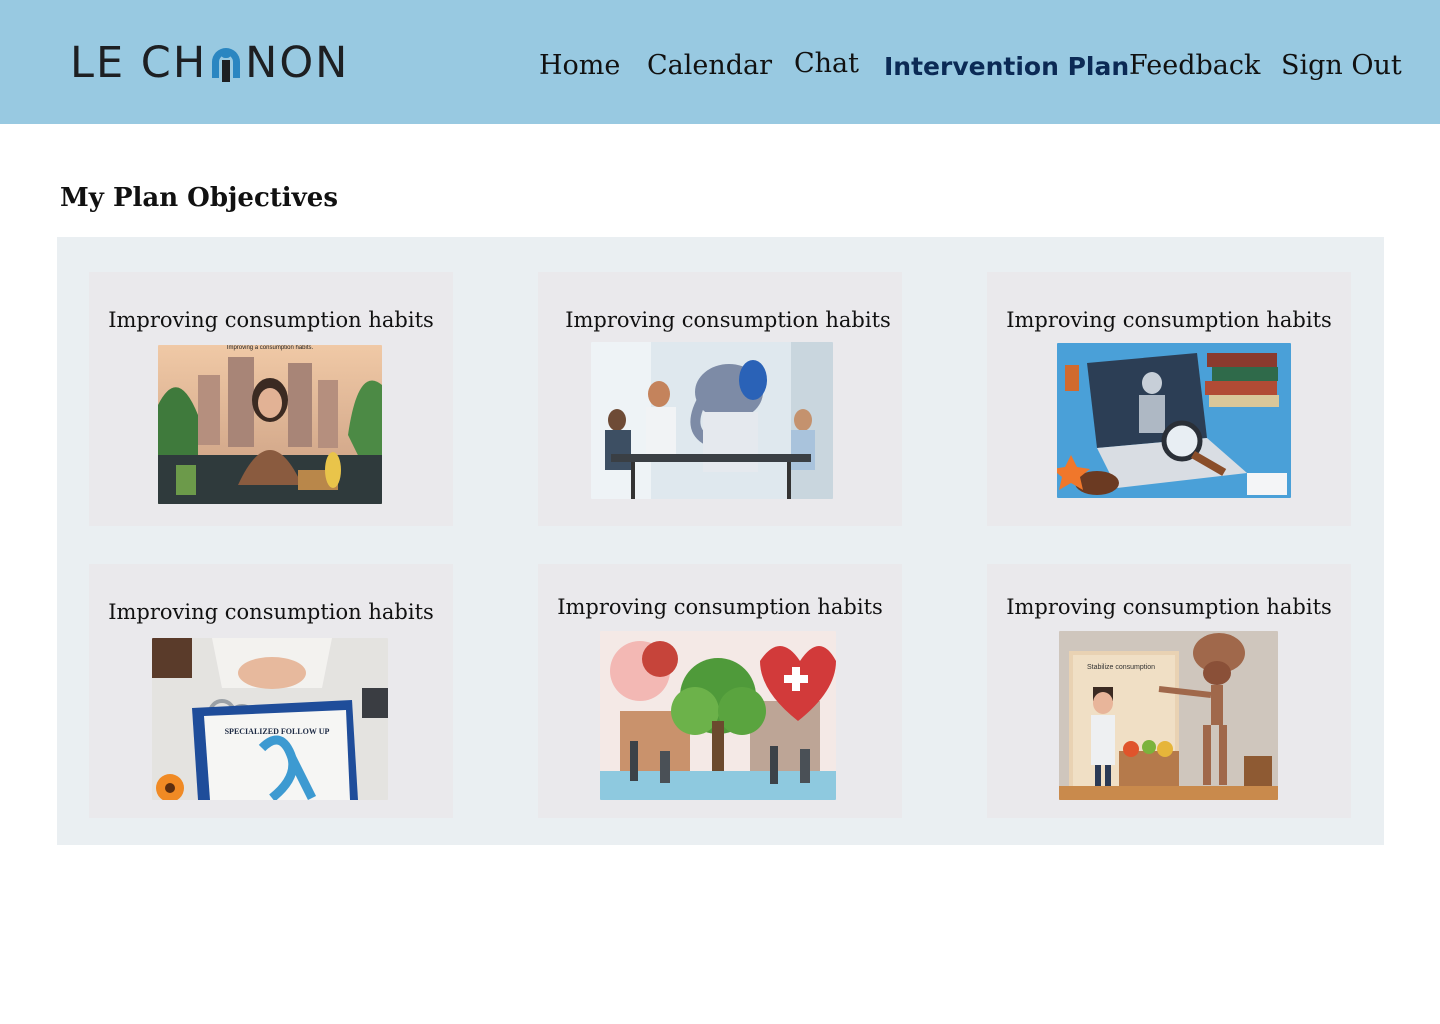 This screenshot has height=1024, width=1440. What do you see at coordinates (199, 198) in the screenshot?
I see `page-title: My Plan Objectives` at bounding box center [199, 198].